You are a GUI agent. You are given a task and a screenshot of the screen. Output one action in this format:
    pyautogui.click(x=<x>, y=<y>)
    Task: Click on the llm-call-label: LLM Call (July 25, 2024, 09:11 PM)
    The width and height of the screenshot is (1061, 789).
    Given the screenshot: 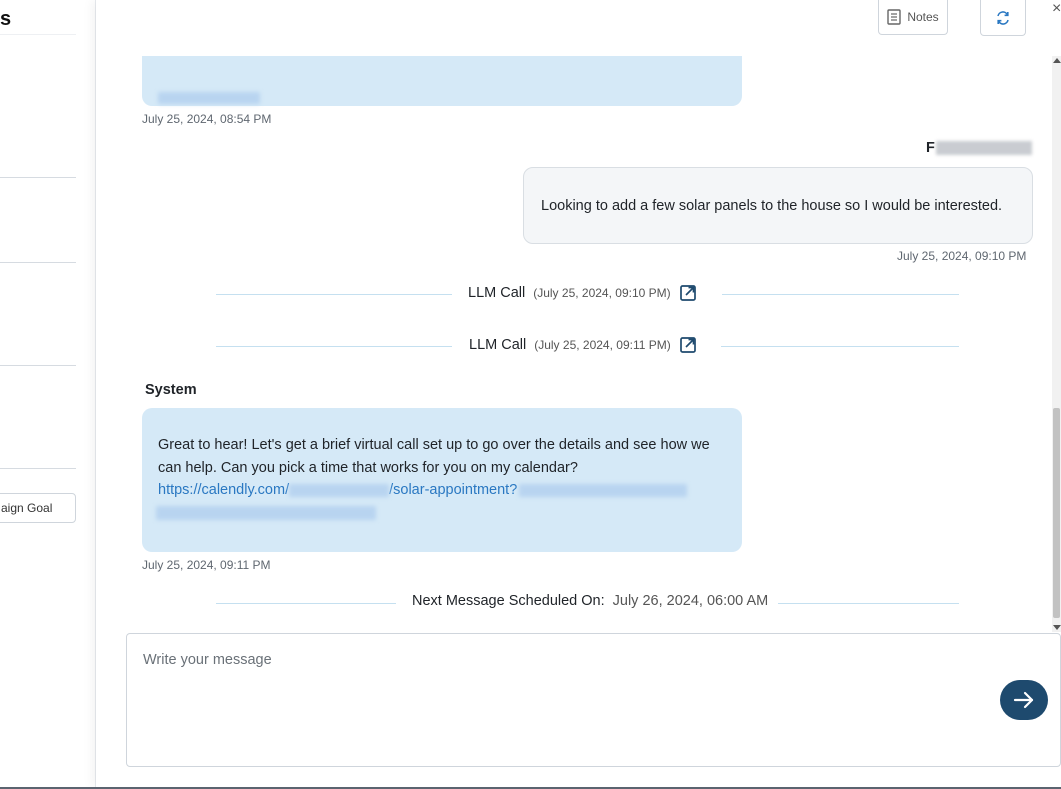 What is the action you would take?
    pyautogui.click(x=583, y=345)
    